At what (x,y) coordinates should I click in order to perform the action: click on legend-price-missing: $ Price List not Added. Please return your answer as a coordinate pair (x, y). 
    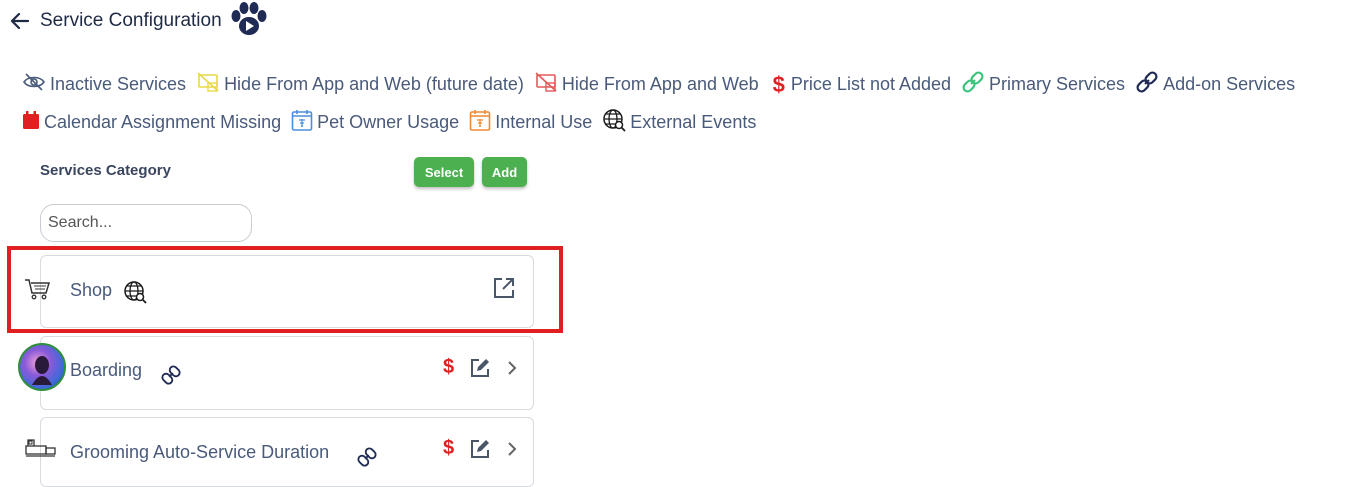
    Looking at the image, I should click on (860, 85).